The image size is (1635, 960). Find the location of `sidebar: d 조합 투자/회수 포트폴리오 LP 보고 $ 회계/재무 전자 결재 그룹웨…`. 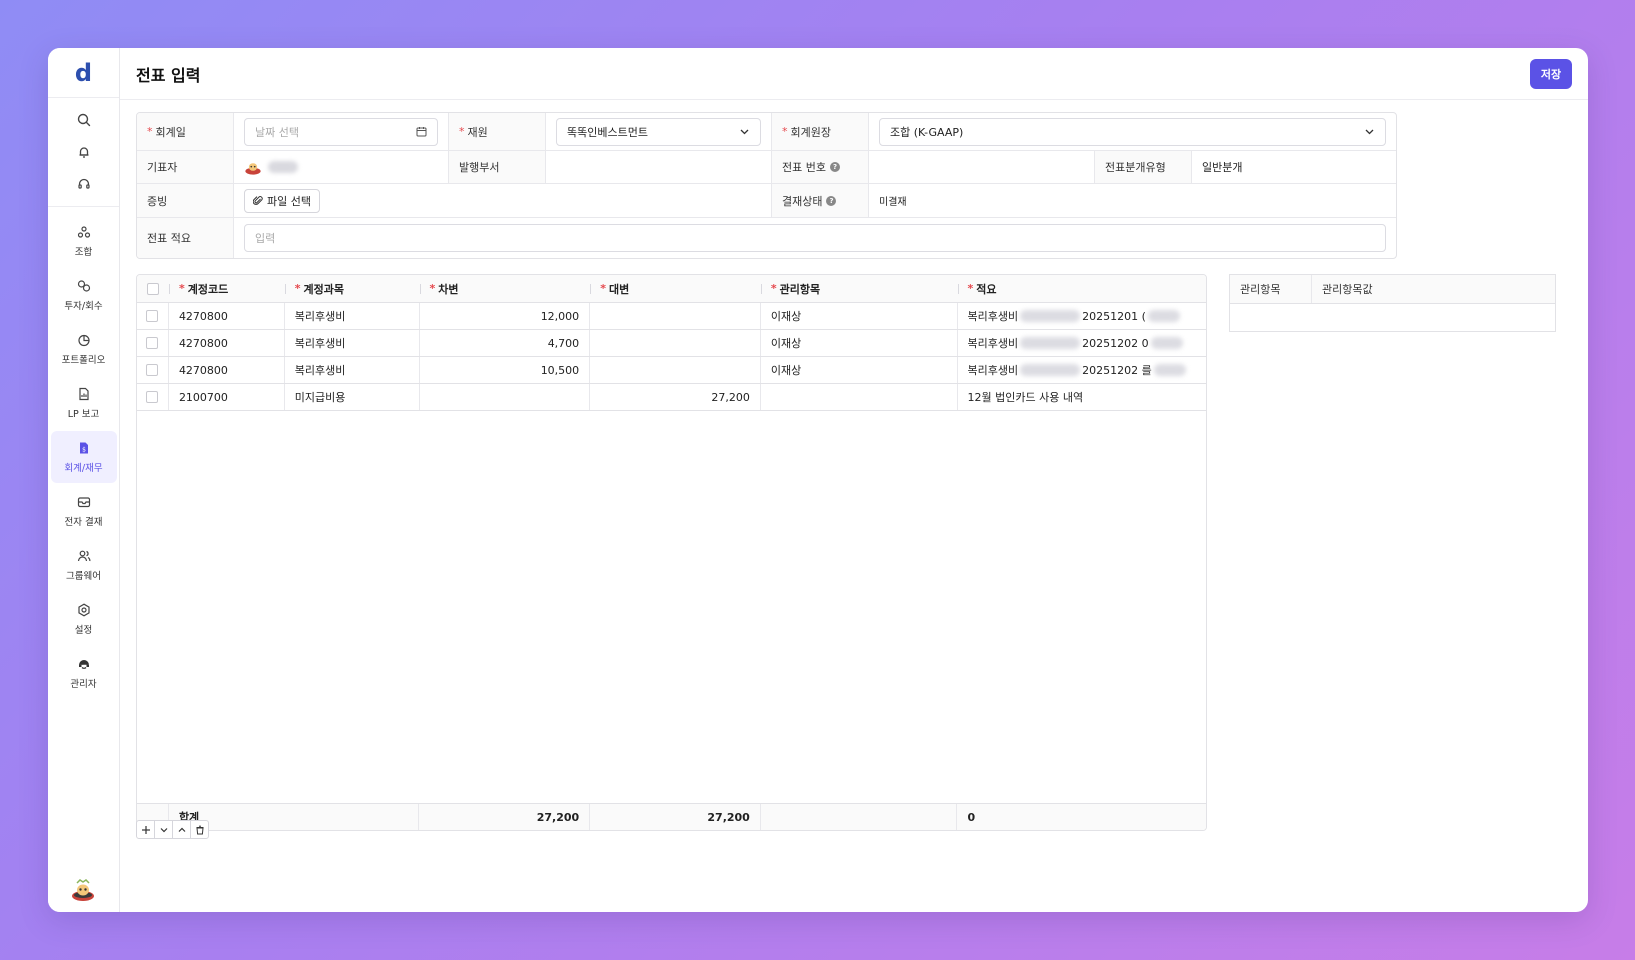

sidebar: d 조합 투자/회수 포트폴리오 LP 보고 $ 회계/재무 전자 결재 그룹웨… is located at coordinates (84, 480).